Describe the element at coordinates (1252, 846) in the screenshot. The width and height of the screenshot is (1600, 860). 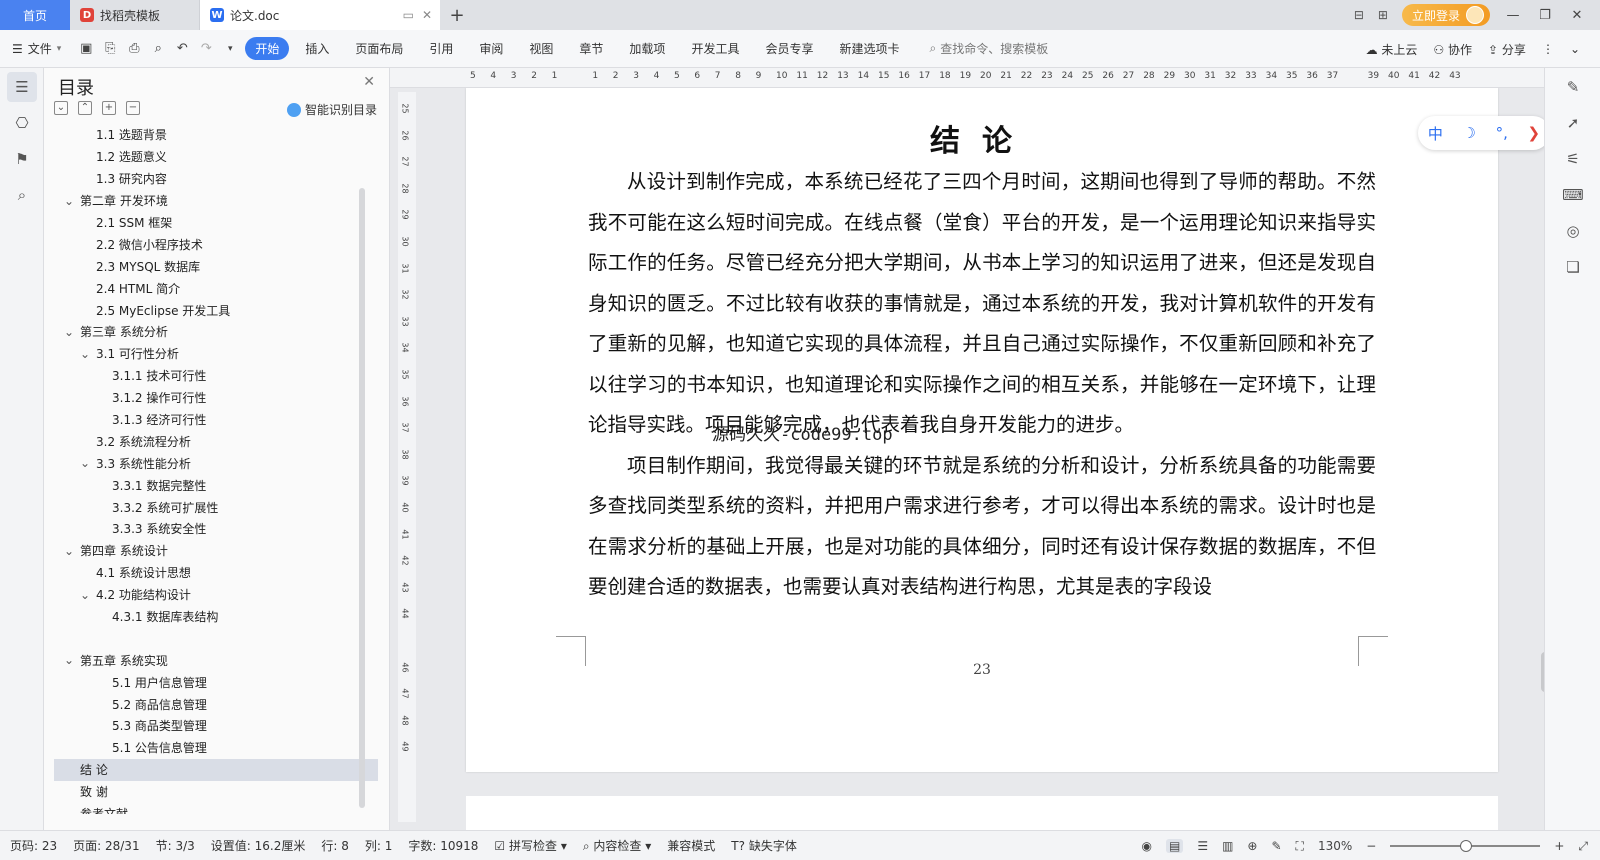
I see `web-view-icon: ⊕` at that location.